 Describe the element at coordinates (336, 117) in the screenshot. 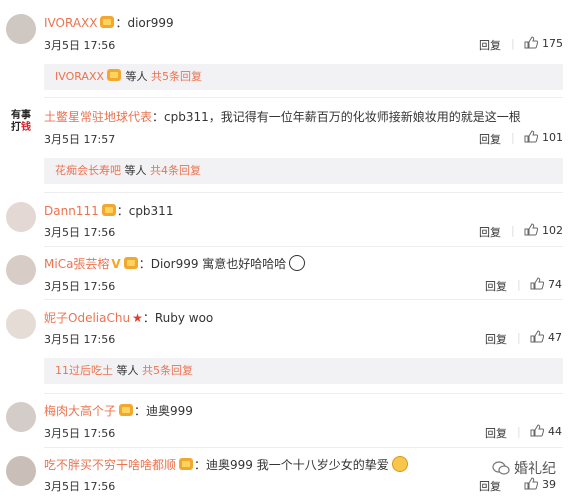

I see `comment-text: ：cpb311，我记得有一位年薪百万的化妆师接新娘妆用的就是这一根` at that location.